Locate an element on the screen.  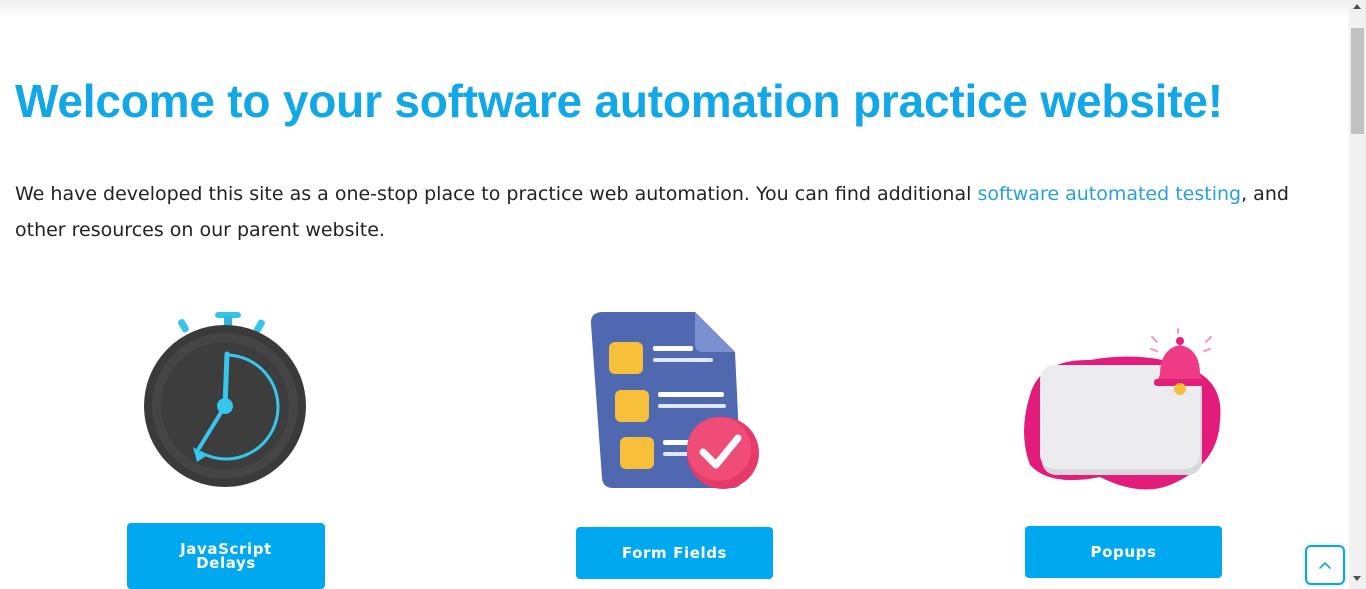
scroll-up-arrow-icon is located at coordinates (1357, 6).